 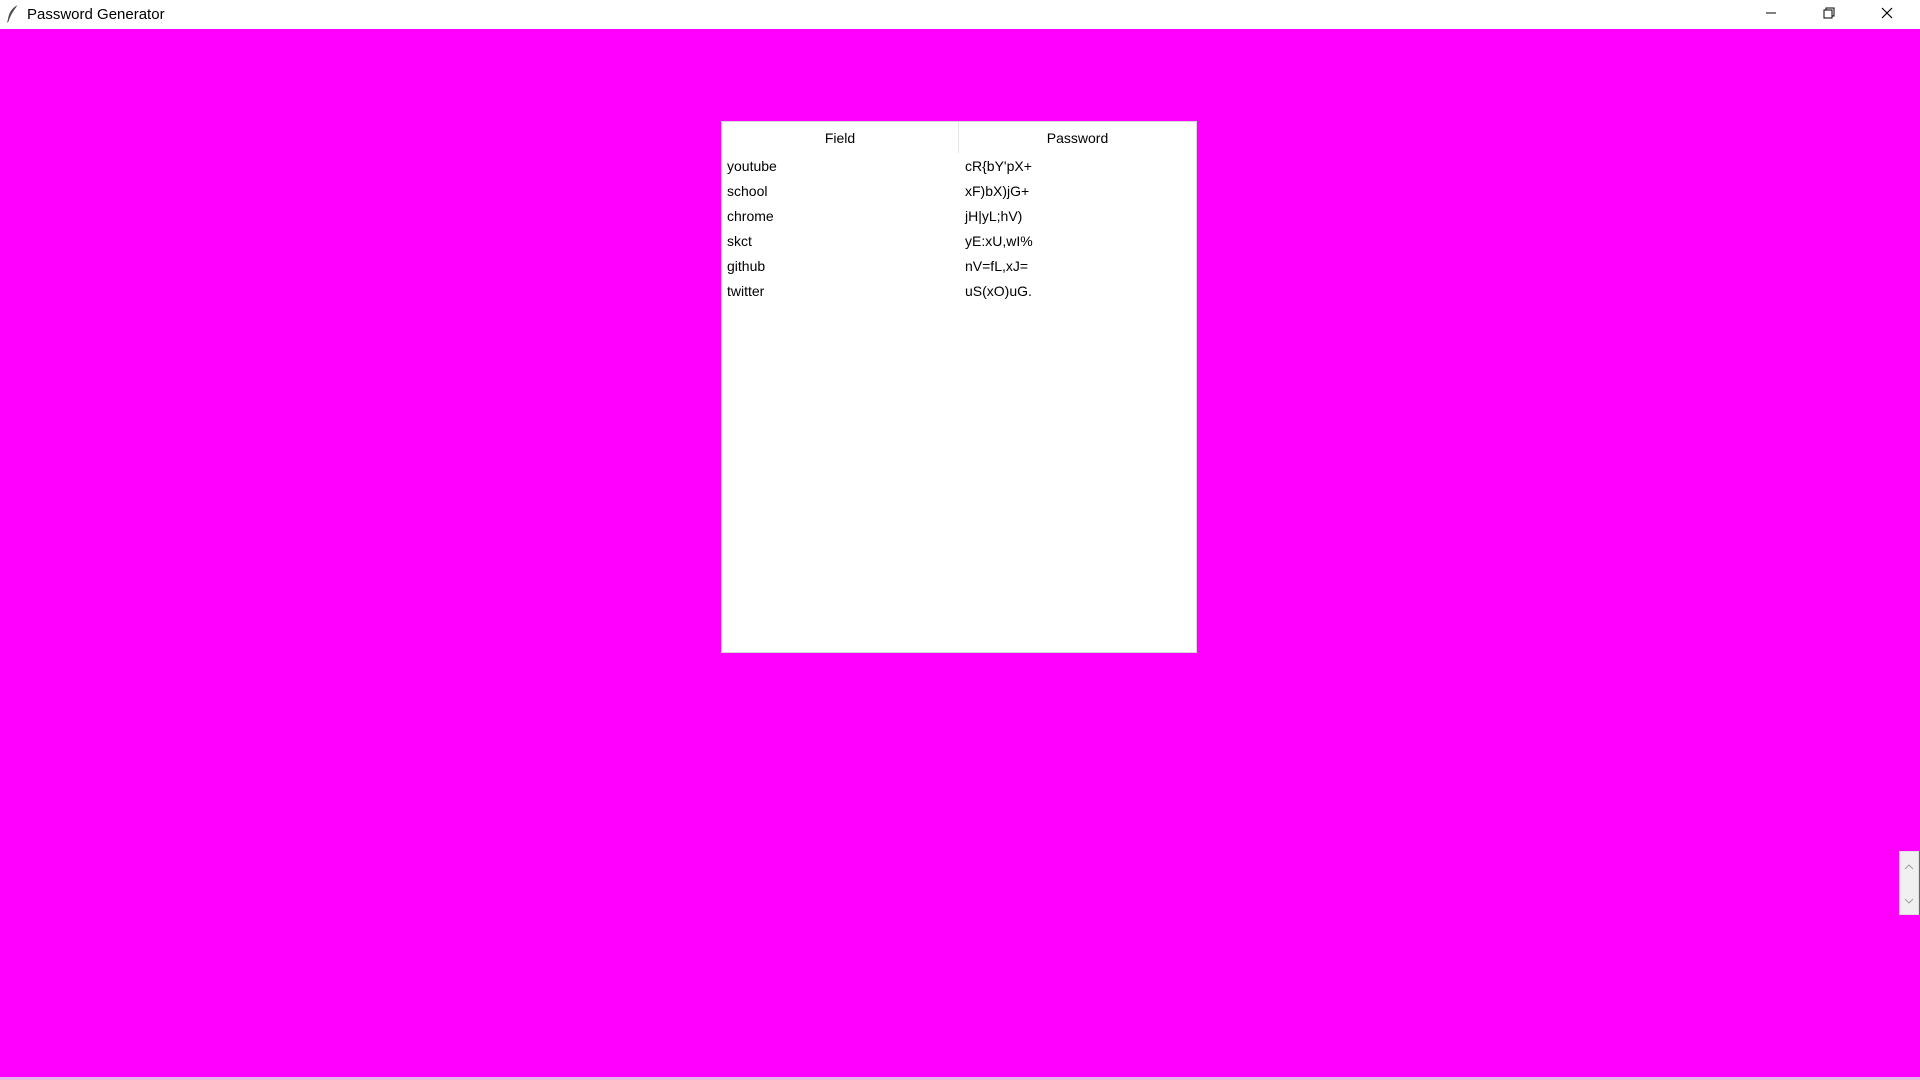 I want to click on column-header-password: Password, so click(x=1077, y=137).